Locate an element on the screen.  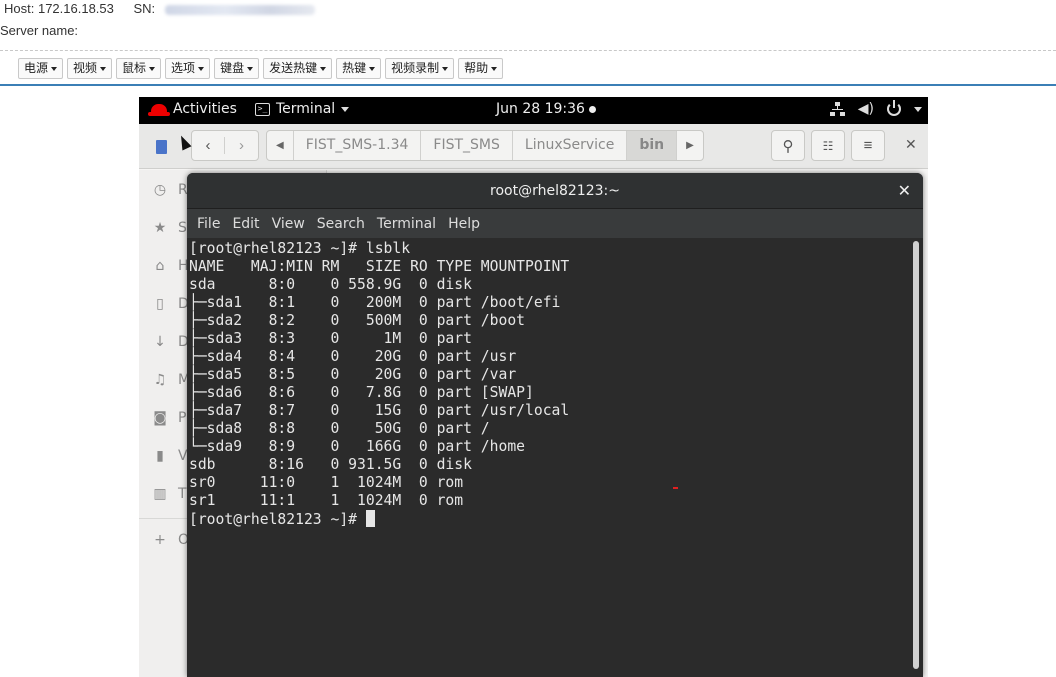
search-icon: ⚲ is located at coordinates (788, 146).